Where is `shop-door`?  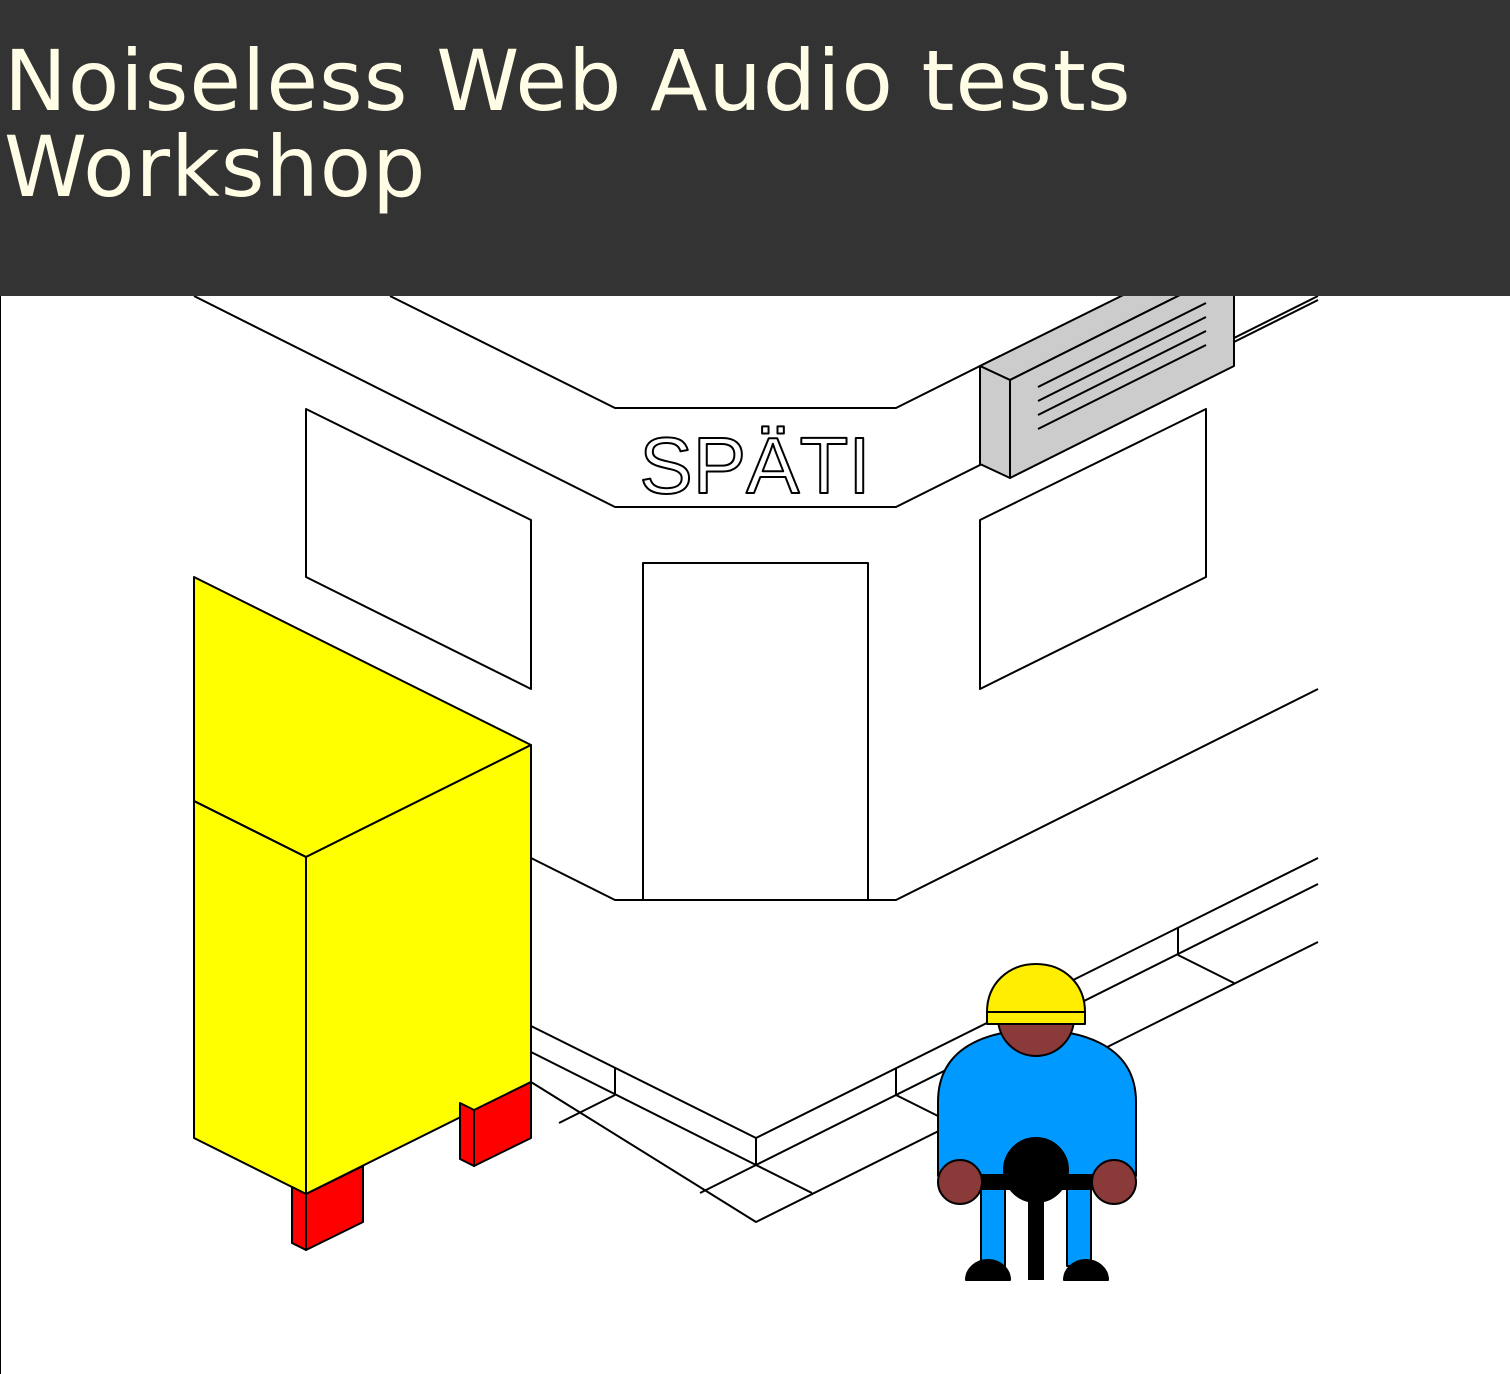
shop-door is located at coordinates (755, 731).